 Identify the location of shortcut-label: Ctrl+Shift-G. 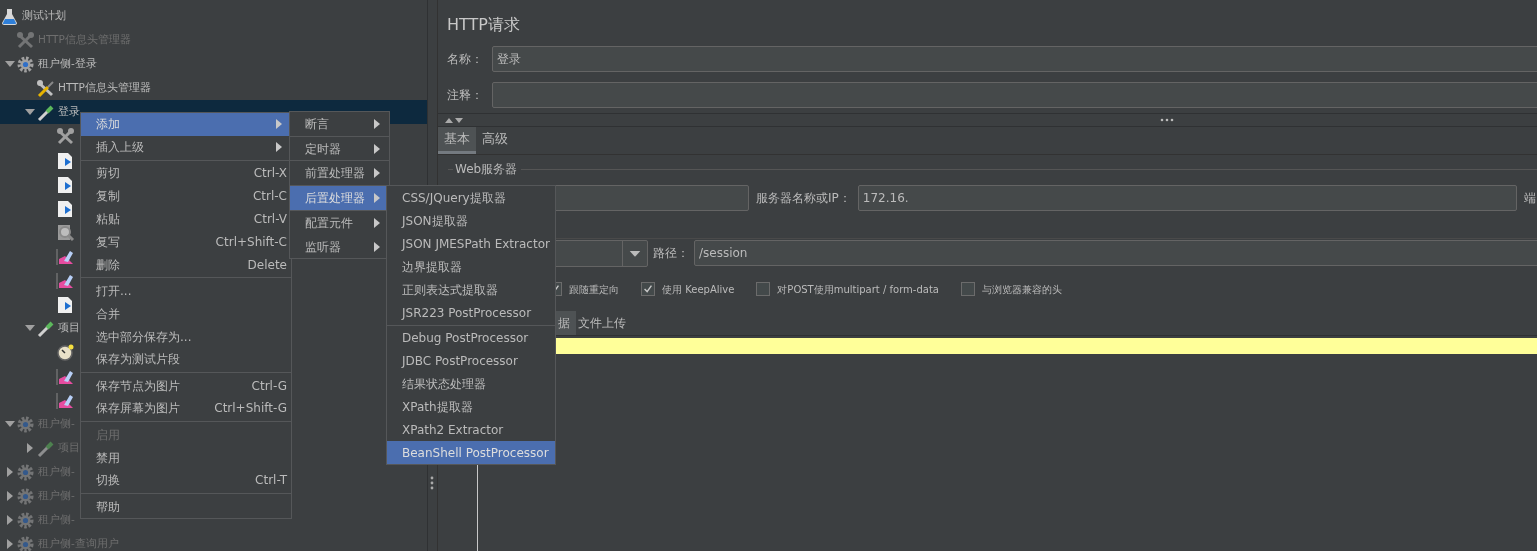
(251, 409).